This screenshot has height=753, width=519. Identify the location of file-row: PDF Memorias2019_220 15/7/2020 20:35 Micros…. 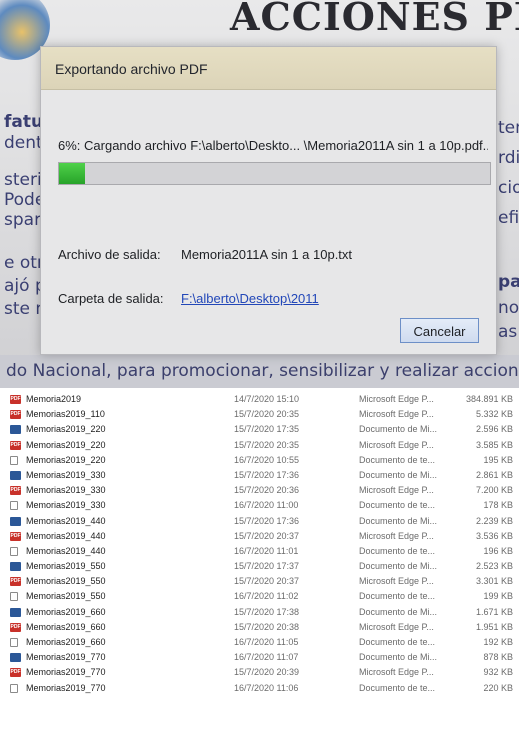
(259, 445).